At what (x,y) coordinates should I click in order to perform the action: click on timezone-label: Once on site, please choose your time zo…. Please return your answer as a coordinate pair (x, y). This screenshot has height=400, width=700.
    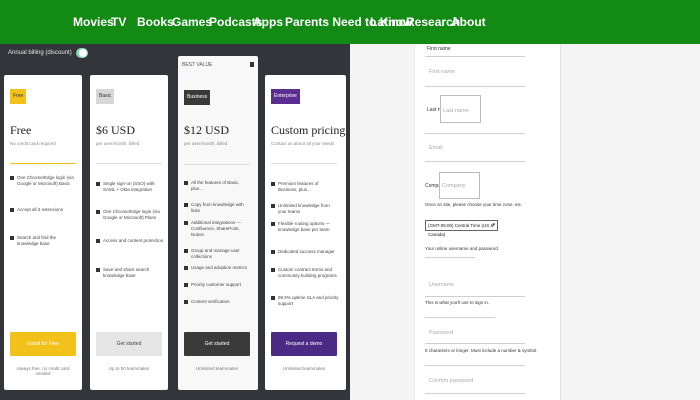
    Looking at the image, I should click on (474, 204).